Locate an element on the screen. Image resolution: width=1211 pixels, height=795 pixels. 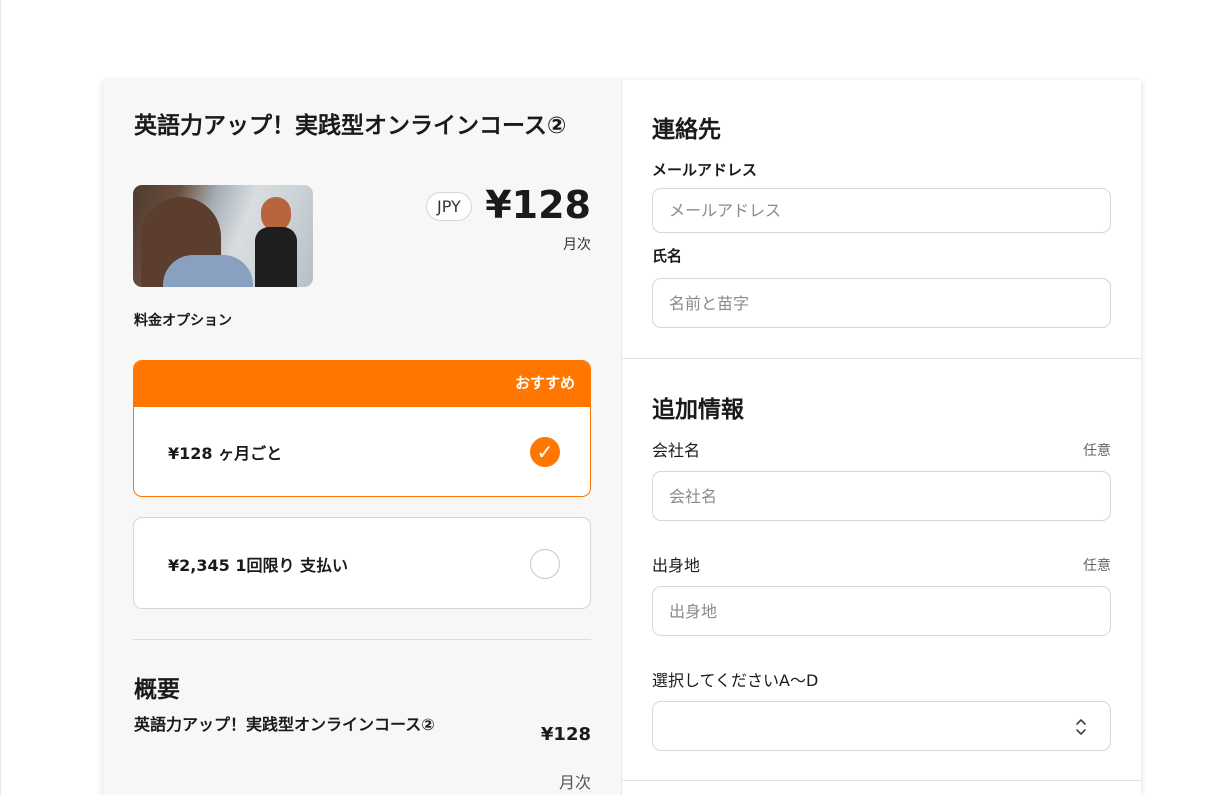
currency-badge: JPY is located at coordinates (449, 206).